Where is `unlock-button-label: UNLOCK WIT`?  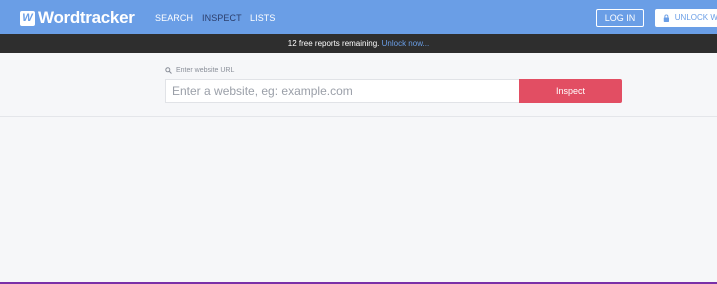 unlock-button-label: UNLOCK WIT is located at coordinates (695, 17).